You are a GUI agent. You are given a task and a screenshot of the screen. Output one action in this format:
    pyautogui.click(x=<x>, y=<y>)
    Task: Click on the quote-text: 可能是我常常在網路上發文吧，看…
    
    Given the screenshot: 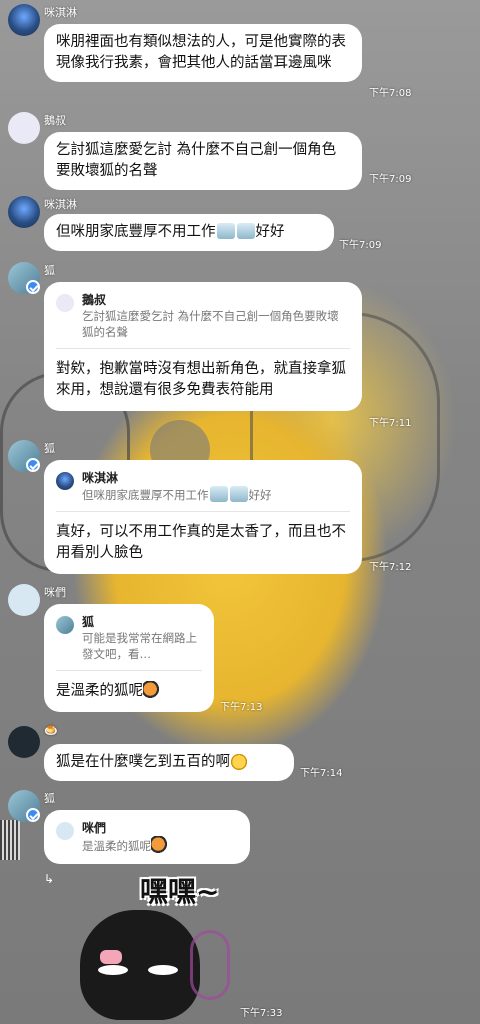 What is the action you would take?
    pyautogui.click(x=139, y=646)
    